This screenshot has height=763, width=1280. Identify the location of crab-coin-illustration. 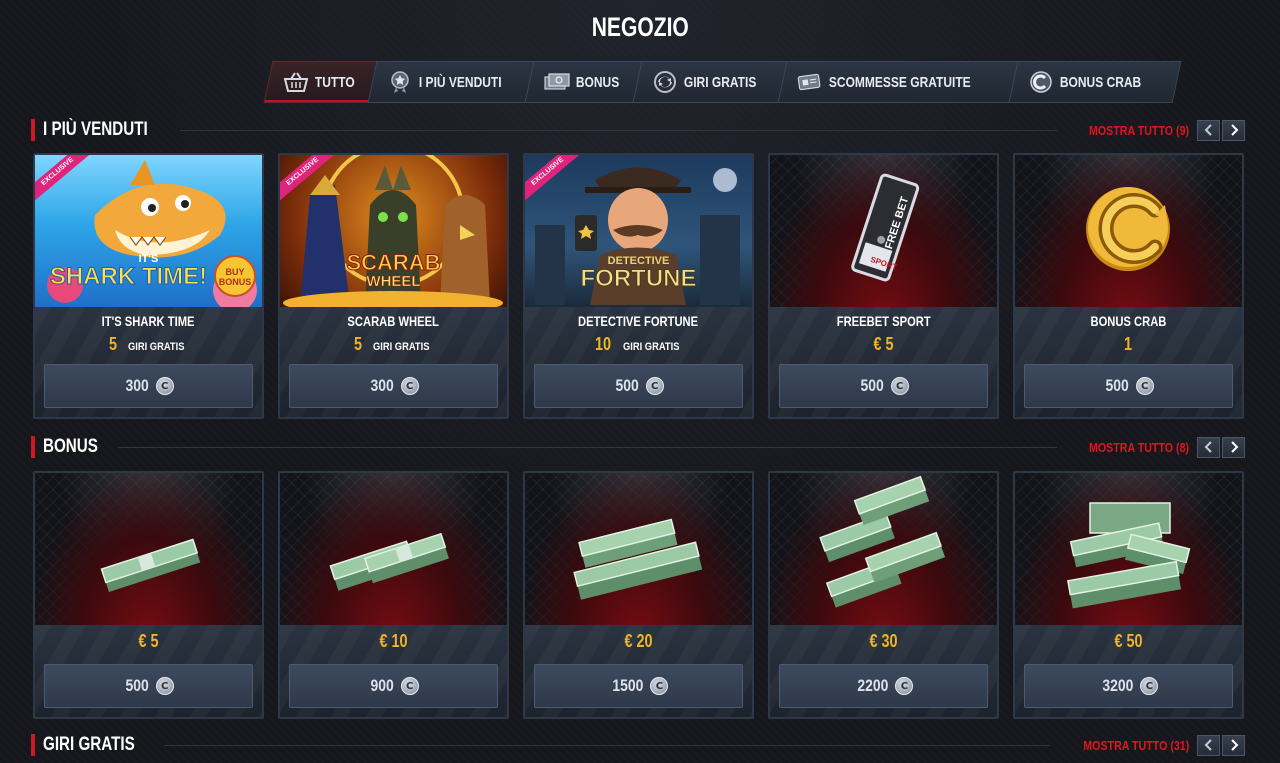
(1128, 229).